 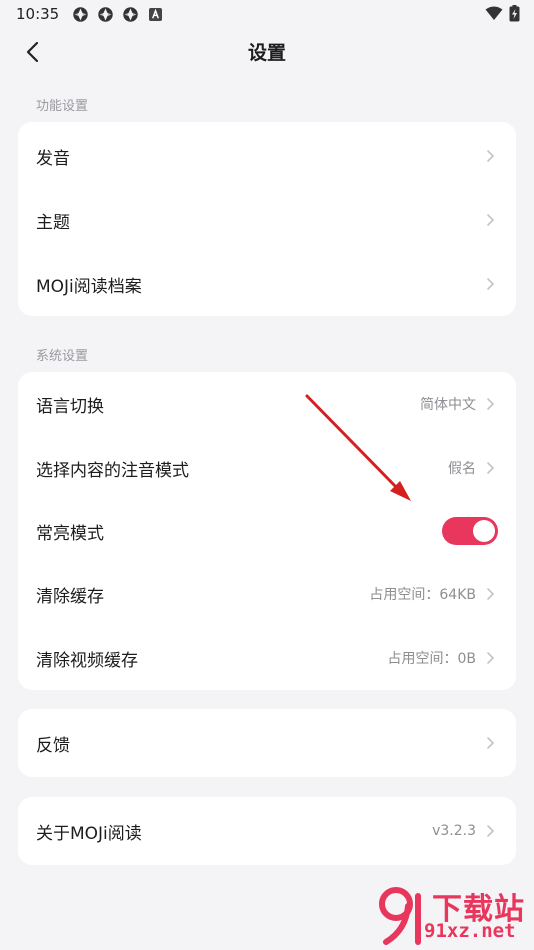 I want to click on about-card: 关于MOJi阅读 v3.2.3, so click(x=267, y=831).